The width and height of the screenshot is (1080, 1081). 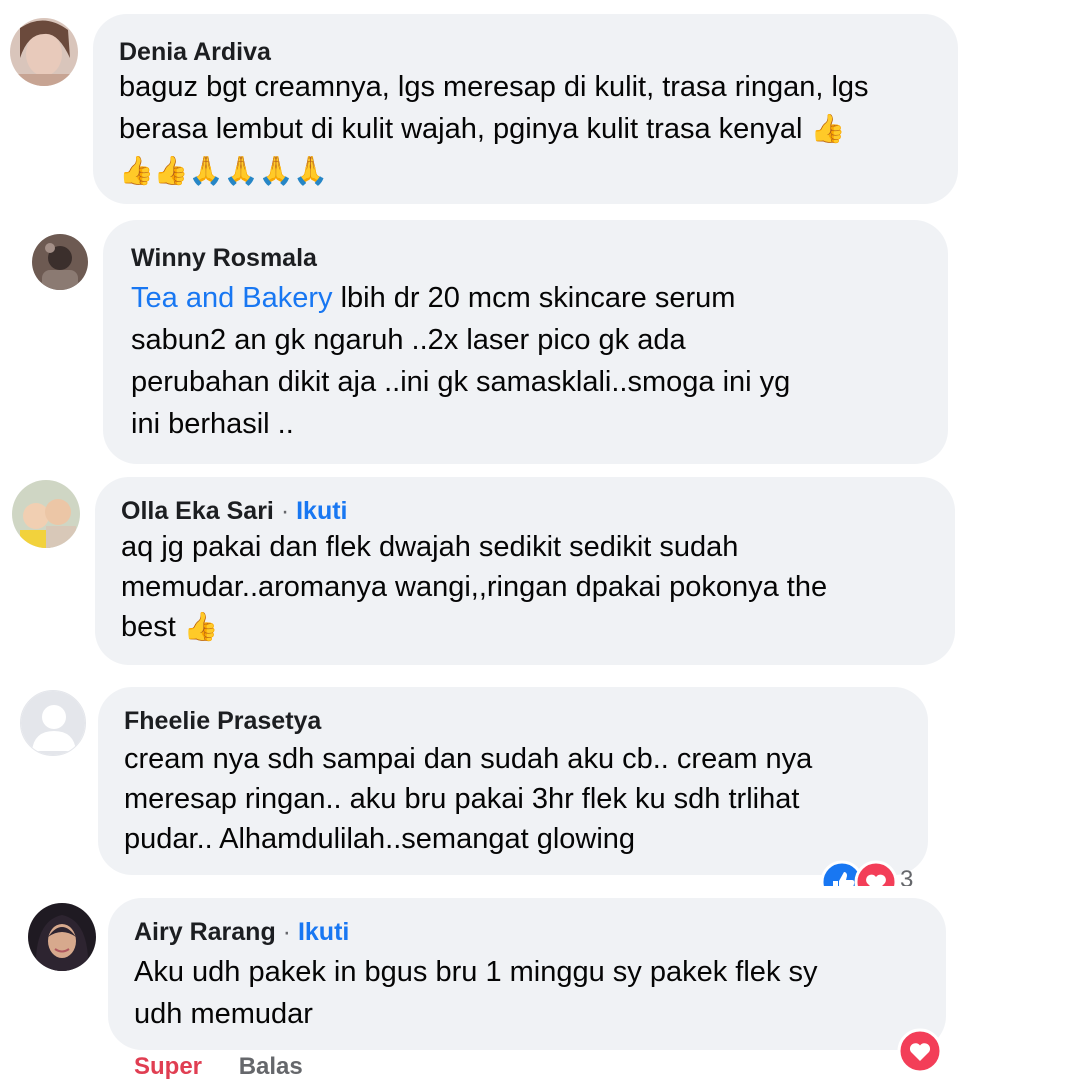 I want to click on comment-actions: Super Balas, so click(x=218, y=1067).